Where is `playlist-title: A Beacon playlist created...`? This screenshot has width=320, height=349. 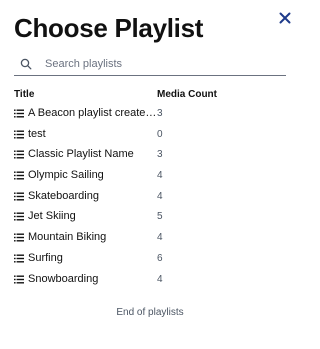
playlist-title: A Beacon playlist created... is located at coordinates (92, 113).